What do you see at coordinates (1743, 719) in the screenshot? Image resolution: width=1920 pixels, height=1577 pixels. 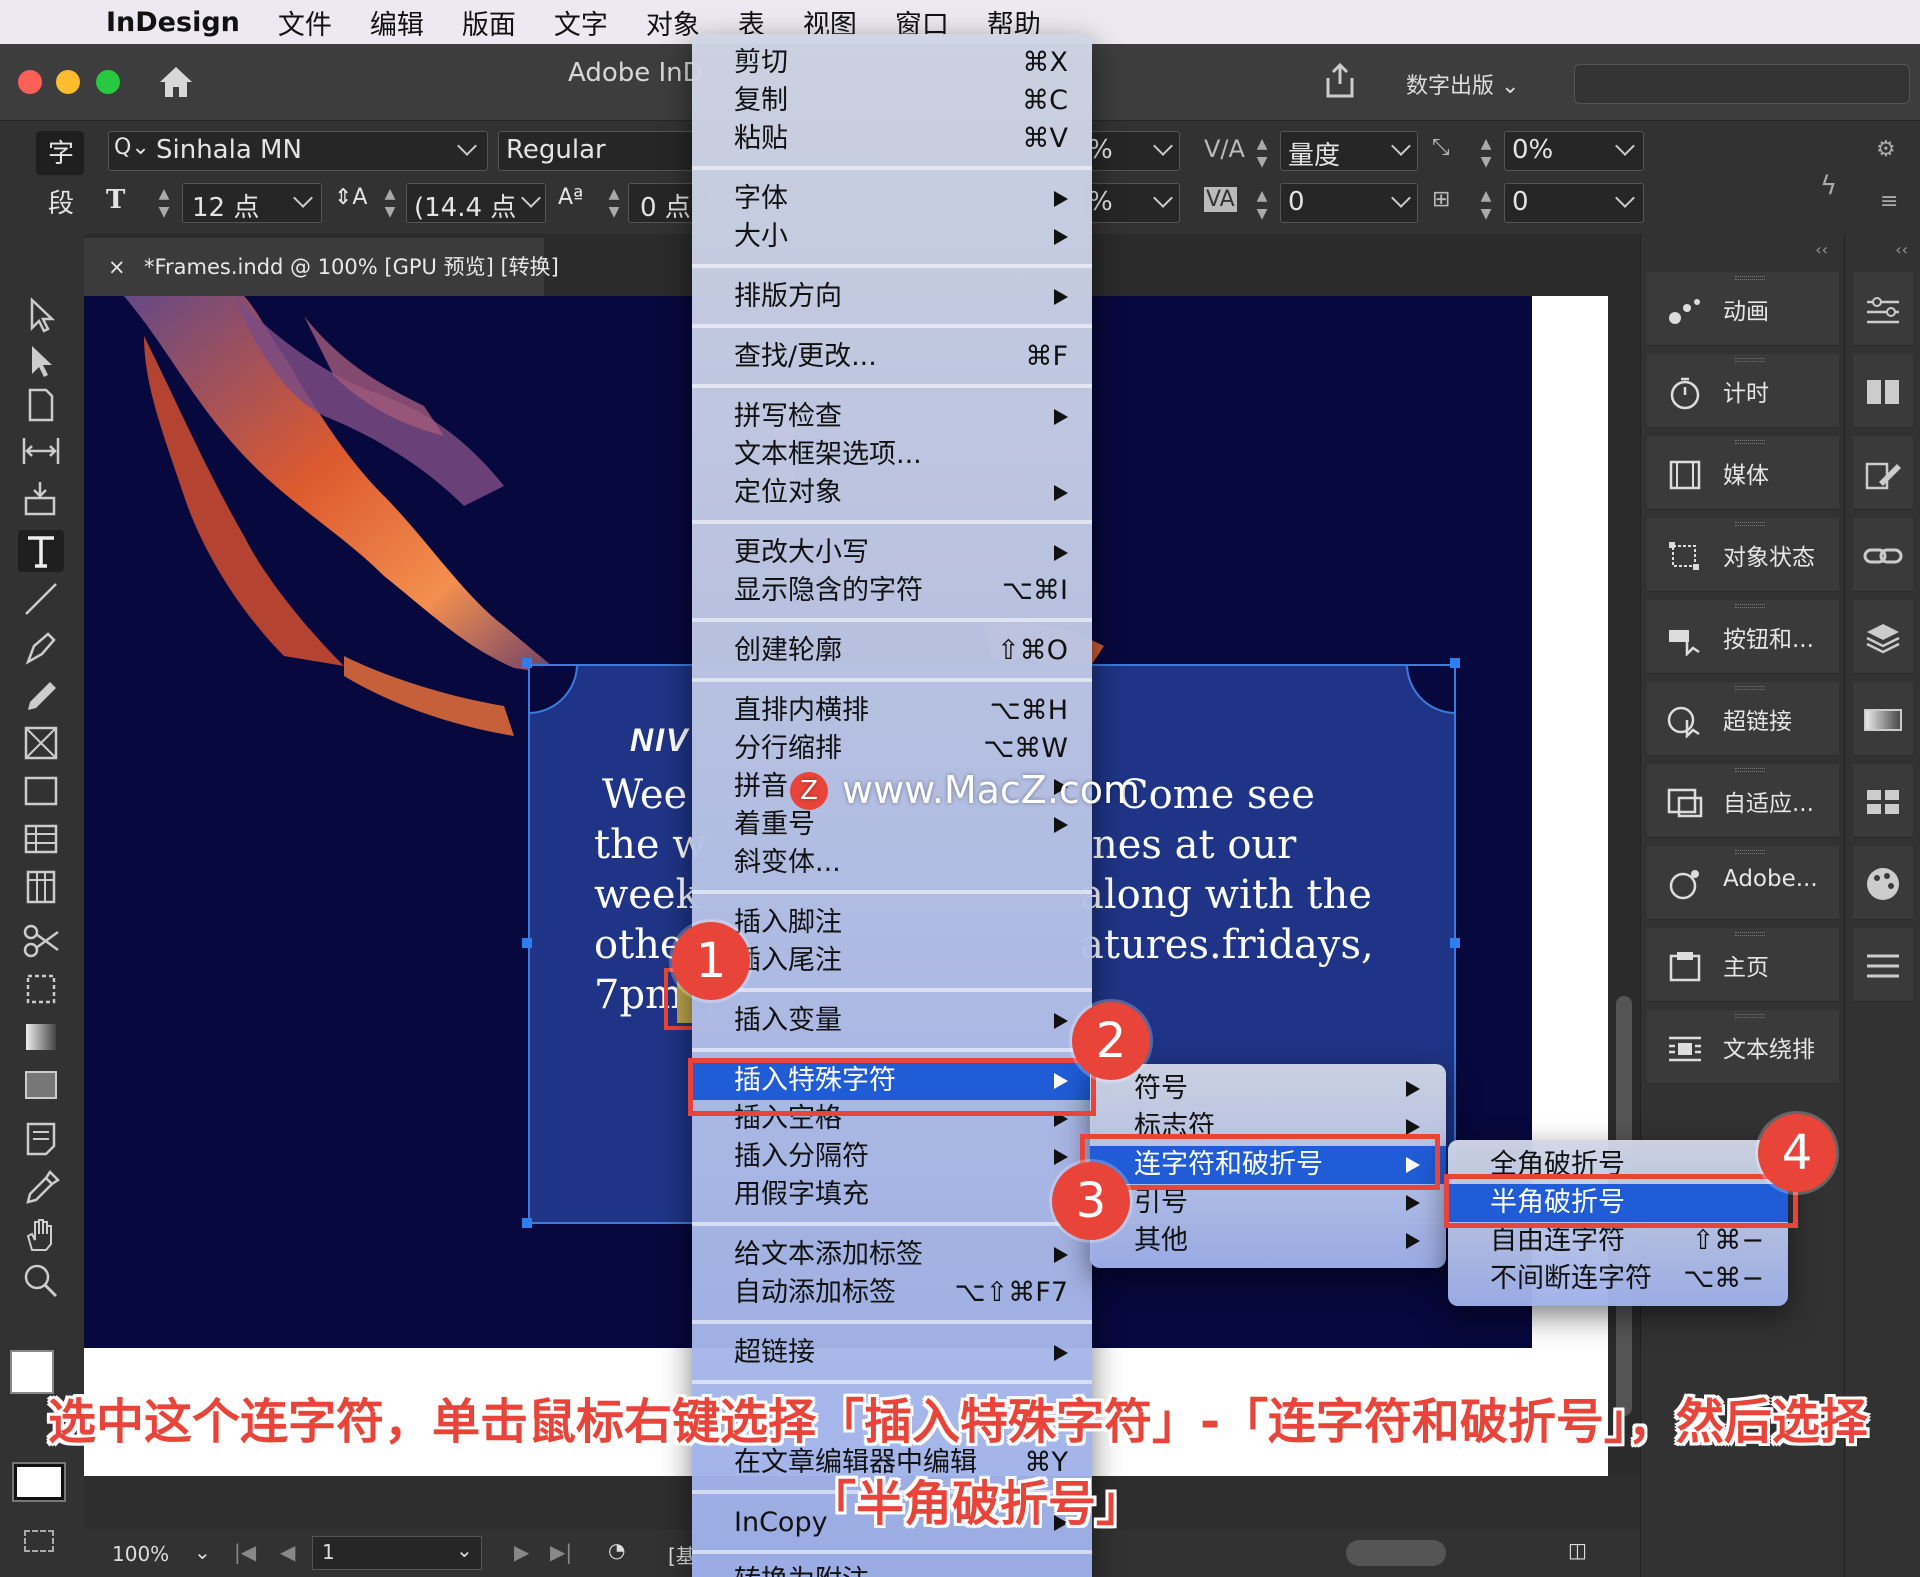 I see `panel-hyperlinks: 超链接` at bounding box center [1743, 719].